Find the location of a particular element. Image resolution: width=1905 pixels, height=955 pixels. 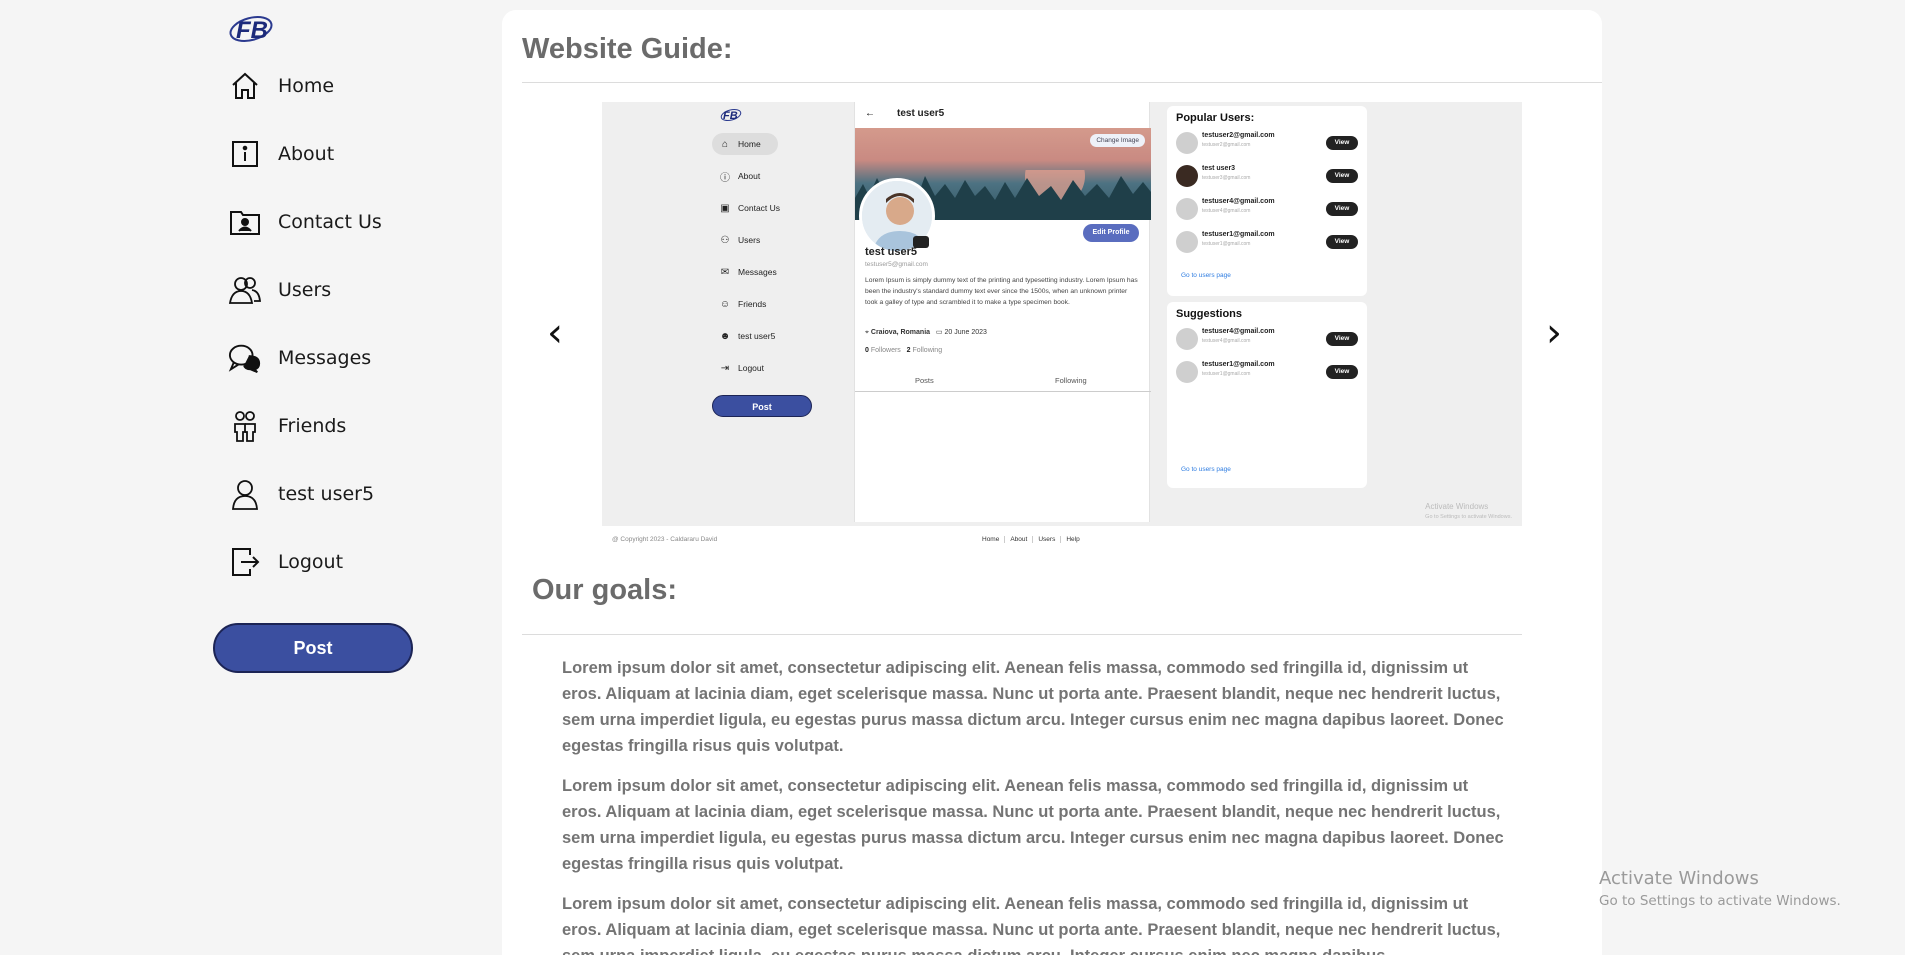

slide-nav-label: Contact Us is located at coordinates (759, 208).